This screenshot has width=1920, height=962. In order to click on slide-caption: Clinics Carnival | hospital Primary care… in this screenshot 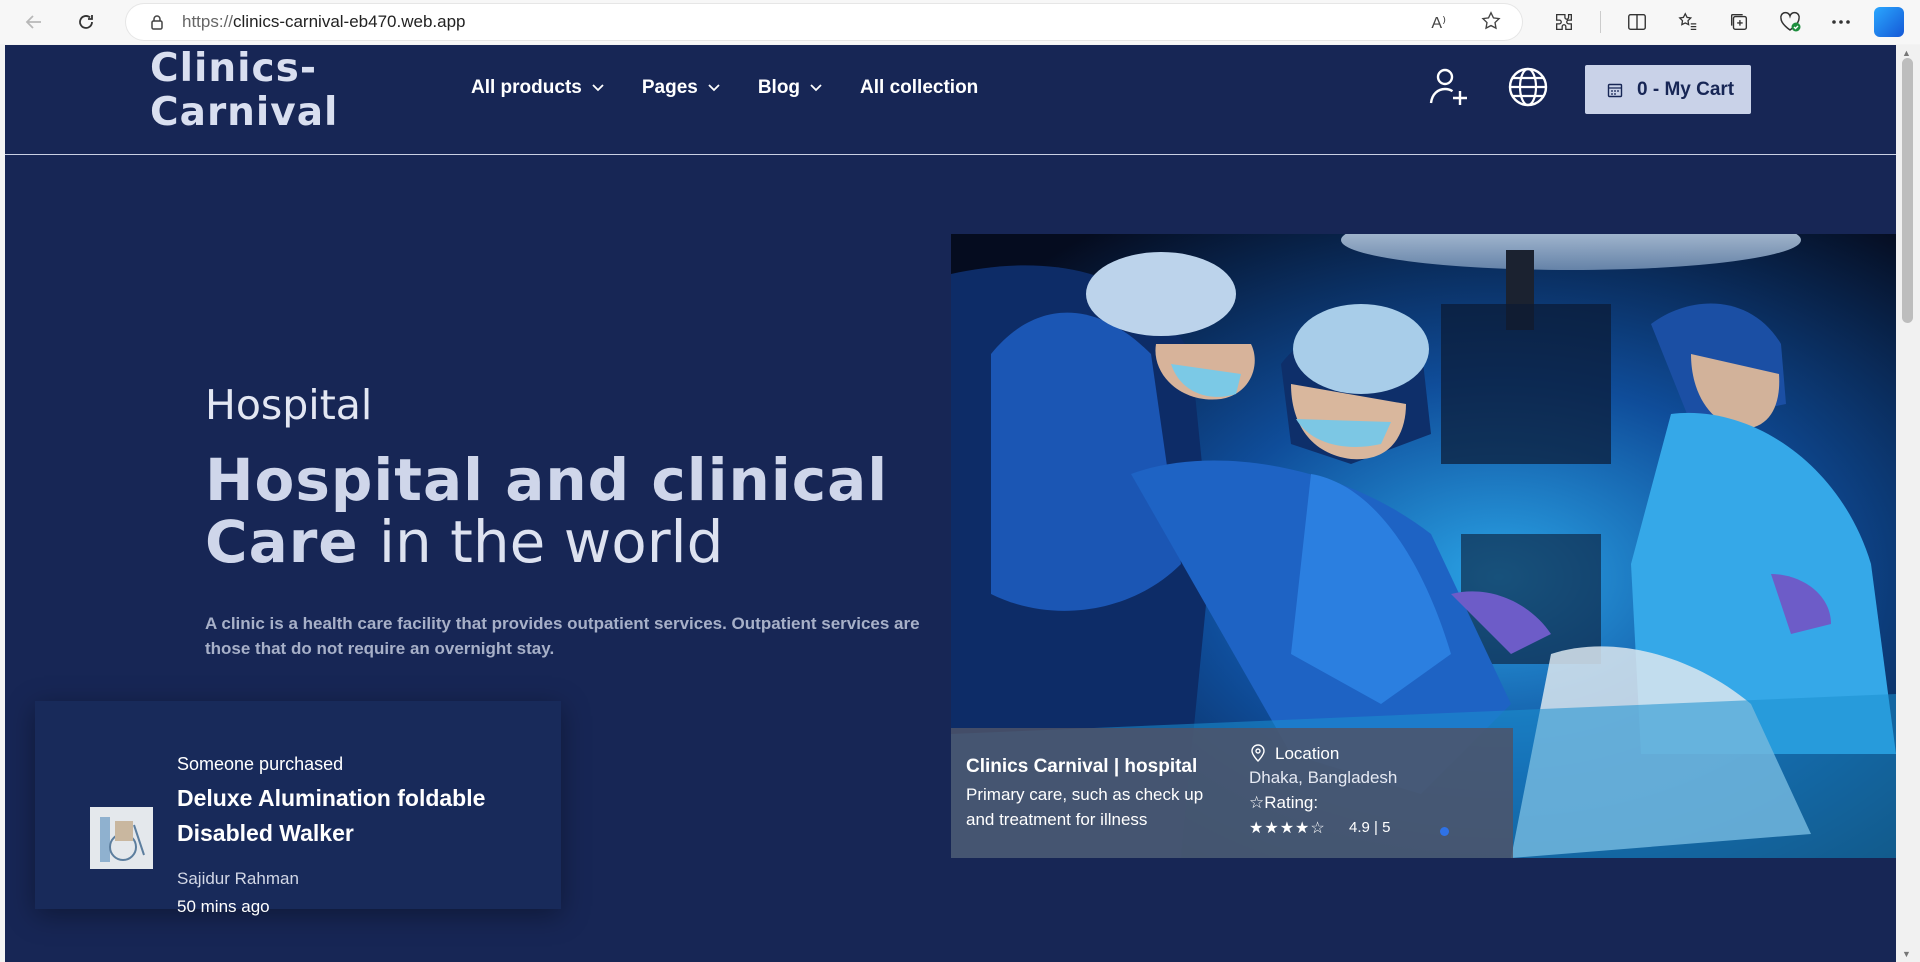, I will do `click(1232, 793)`.